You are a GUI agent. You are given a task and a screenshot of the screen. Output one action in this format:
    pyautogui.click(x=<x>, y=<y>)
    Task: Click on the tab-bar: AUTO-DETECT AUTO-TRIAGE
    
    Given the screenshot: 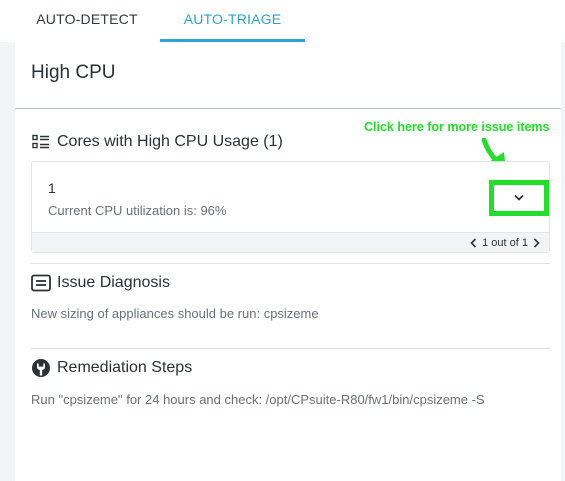 What is the action you would take?
    pyautogui.click(x=282, y=21)
    